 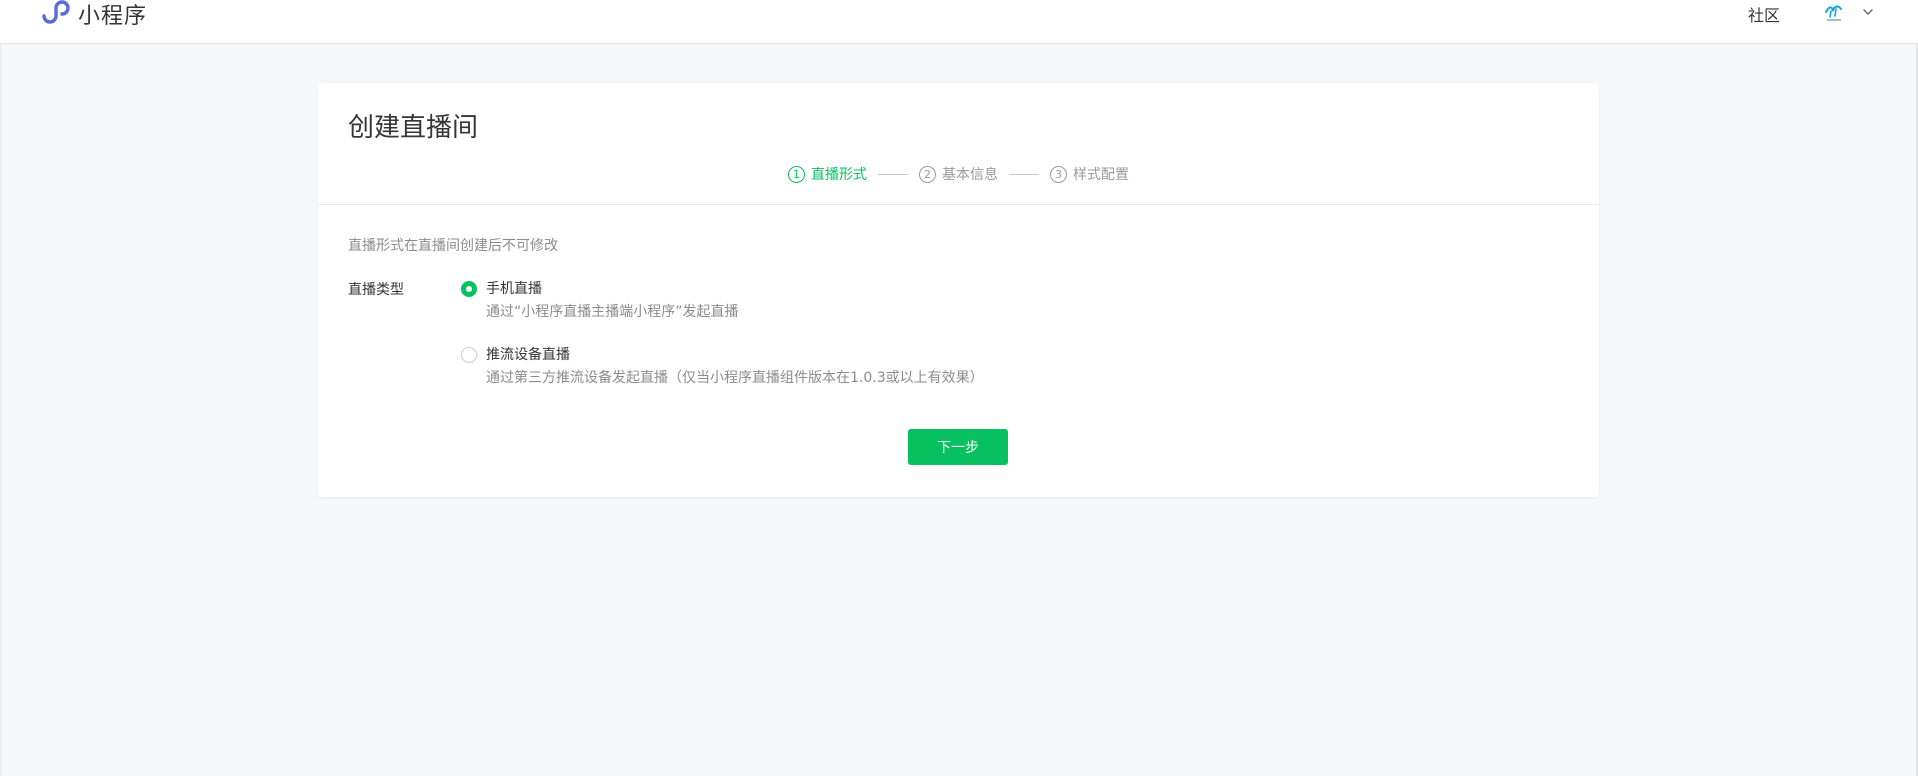 I want to click on option-mobile-live: 手机直播 通过“小程序直播主播端小程序”发起直播, so click(x=600, y=300).